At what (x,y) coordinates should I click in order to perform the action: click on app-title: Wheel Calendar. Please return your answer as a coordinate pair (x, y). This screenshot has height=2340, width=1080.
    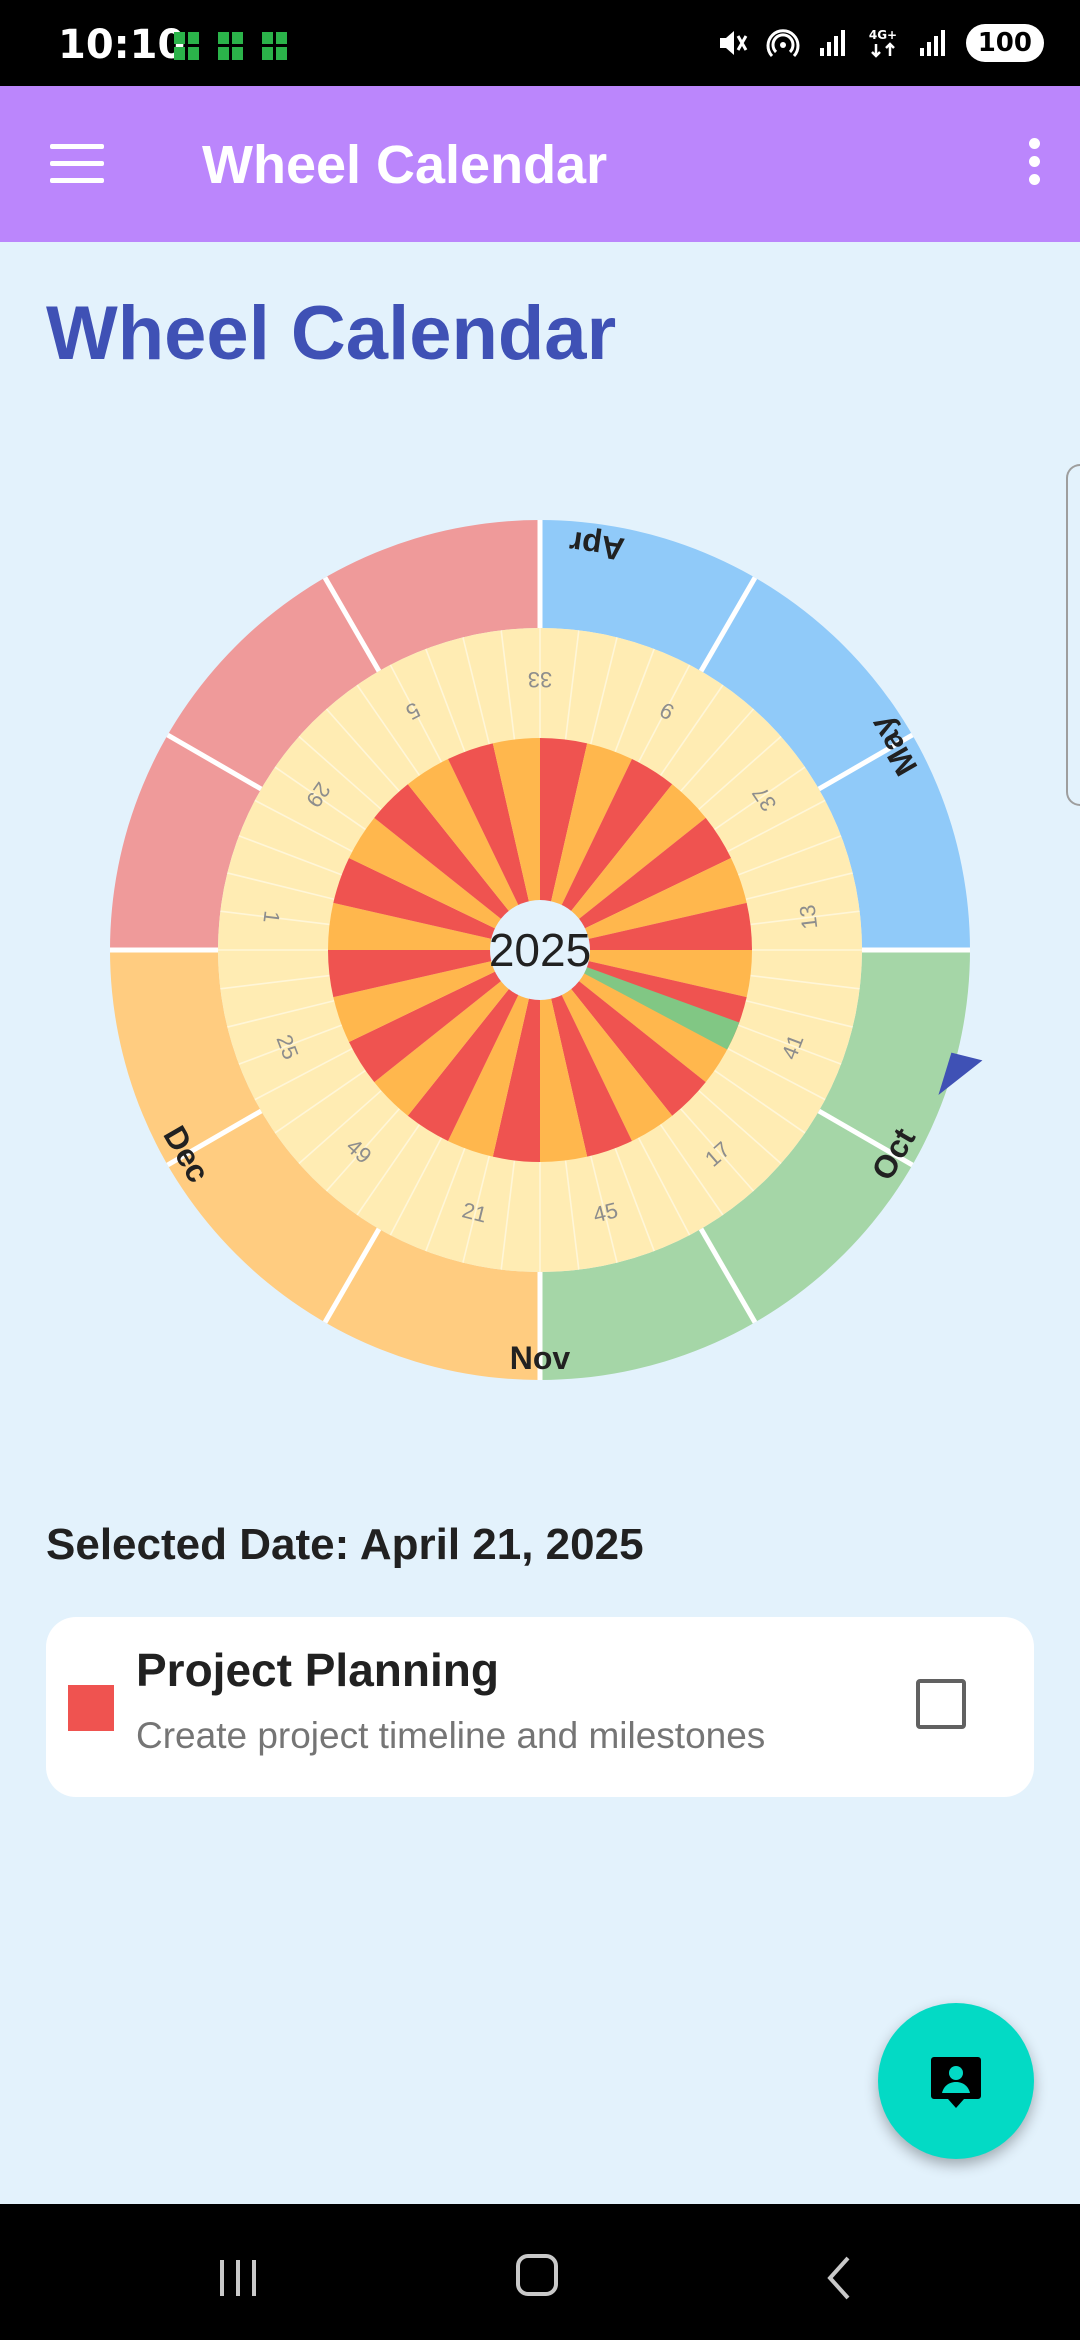
    Looking at the image, I should click on (405, 165).